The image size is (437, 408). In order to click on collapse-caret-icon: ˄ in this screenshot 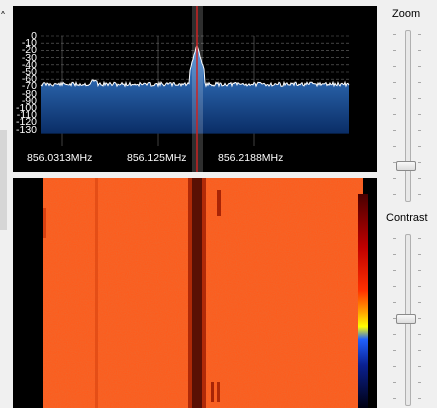, I will do `click(3, 17)`.